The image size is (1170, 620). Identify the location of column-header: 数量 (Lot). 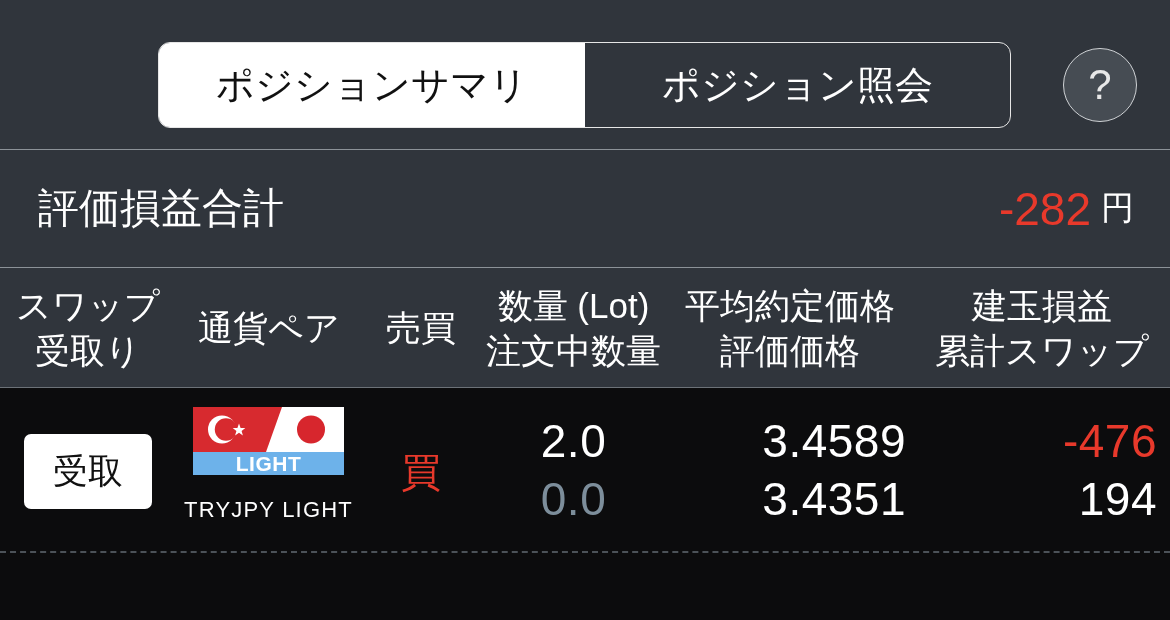
(573, 305).